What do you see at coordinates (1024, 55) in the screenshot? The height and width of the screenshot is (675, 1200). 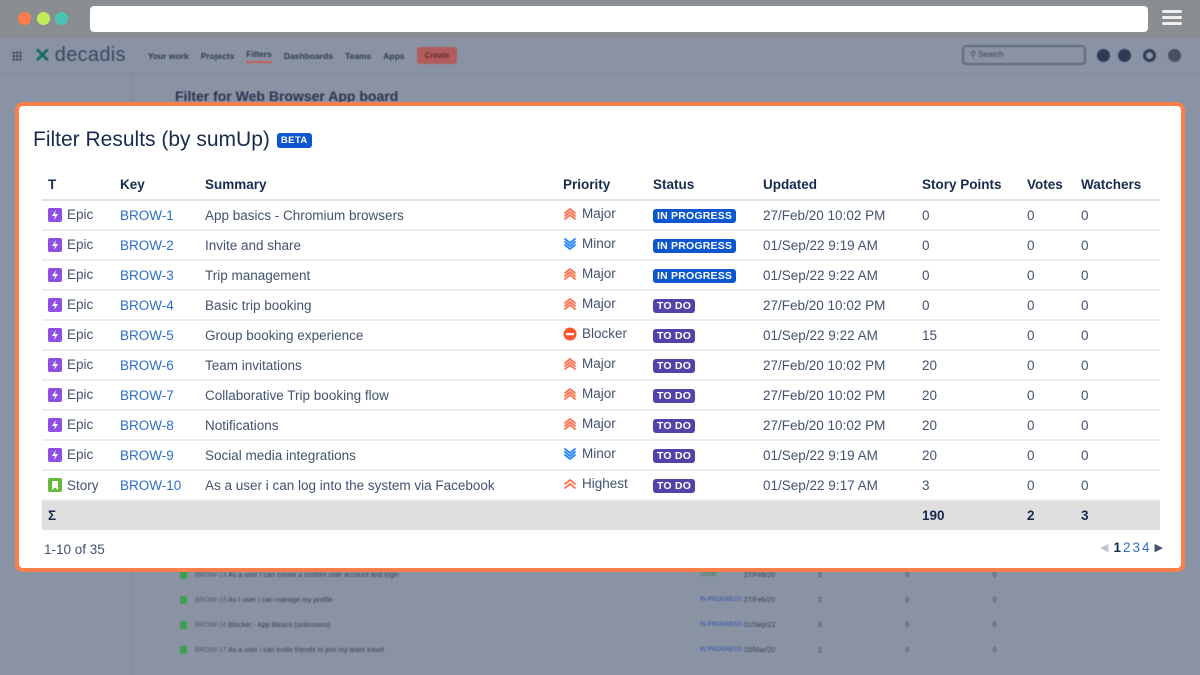 I see `search-input: ⚲ Search` at bounding box center [1024, 55].